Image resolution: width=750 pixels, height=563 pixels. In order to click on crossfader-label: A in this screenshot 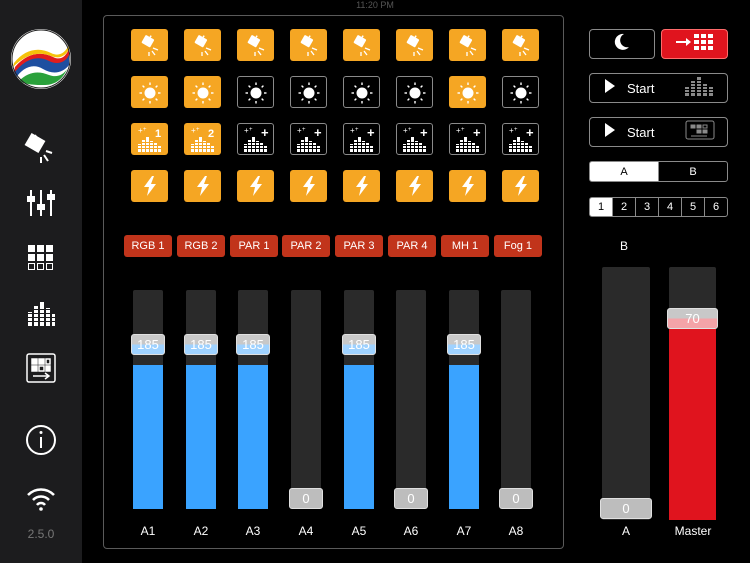, I will do `click(625, 531)`.